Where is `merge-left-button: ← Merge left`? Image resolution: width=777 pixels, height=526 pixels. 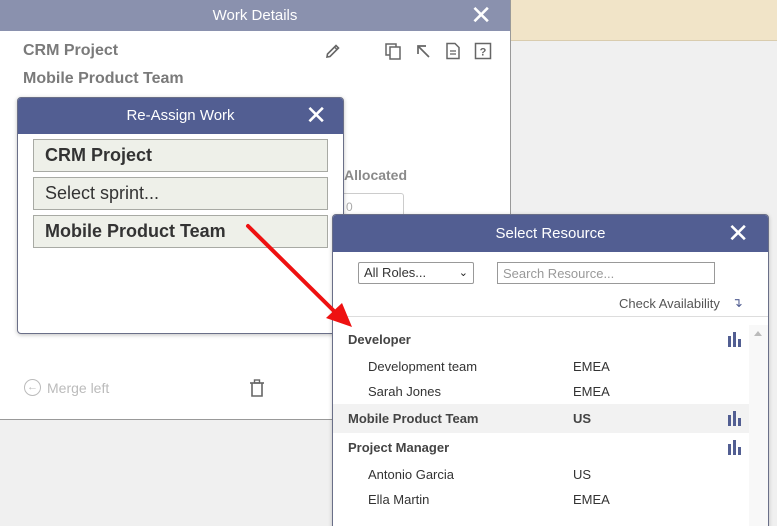 merge-left-button: ← Merge left is located at coordinates (66, 387).